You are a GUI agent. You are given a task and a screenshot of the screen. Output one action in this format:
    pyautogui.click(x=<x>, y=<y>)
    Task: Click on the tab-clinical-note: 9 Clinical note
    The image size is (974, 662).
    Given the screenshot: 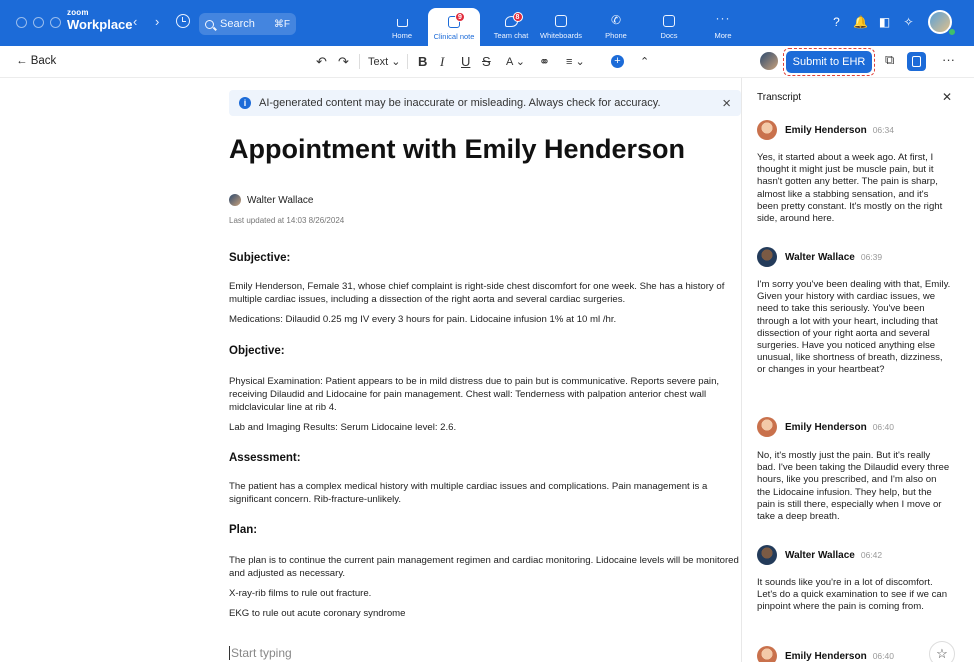 What is the action you would take?
    pyautogui.click(x=454, y=27)
    